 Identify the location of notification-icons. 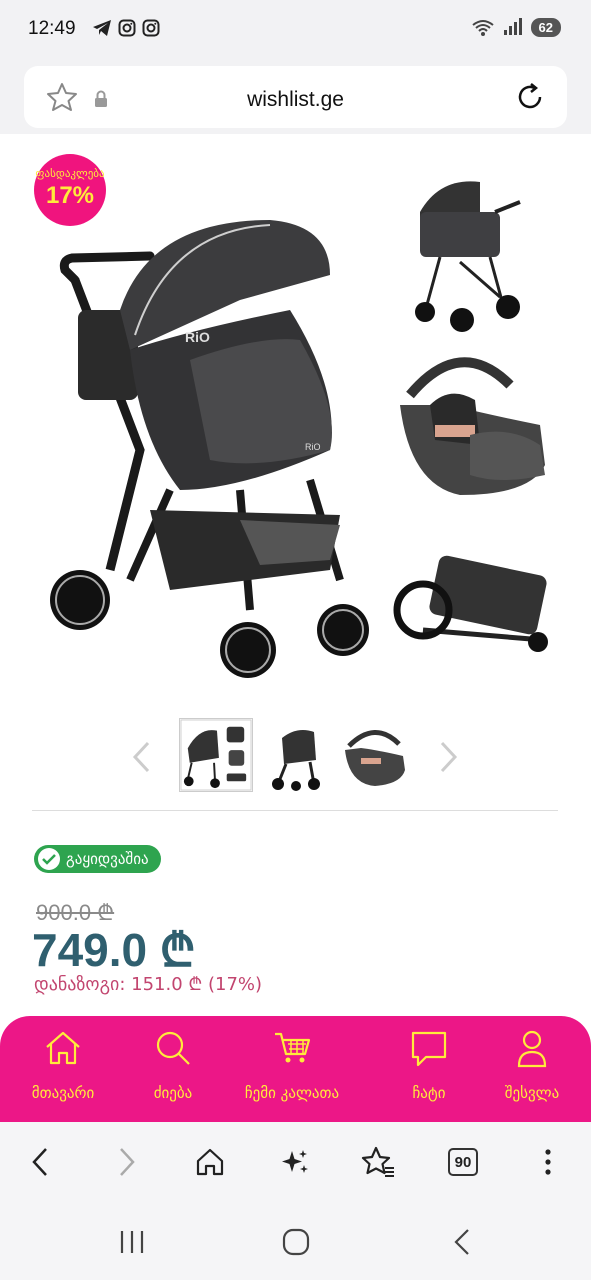
(126, 28).